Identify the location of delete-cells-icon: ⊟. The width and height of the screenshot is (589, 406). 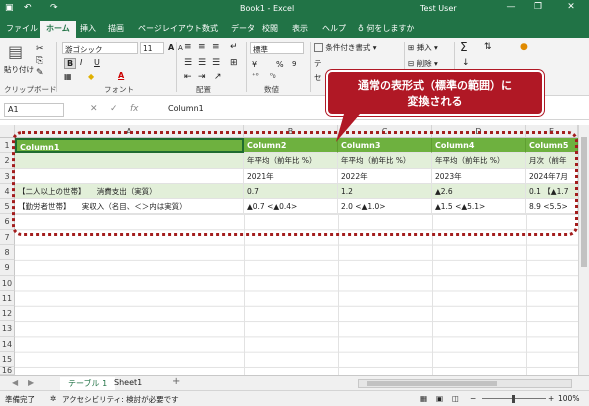
(412, 63).